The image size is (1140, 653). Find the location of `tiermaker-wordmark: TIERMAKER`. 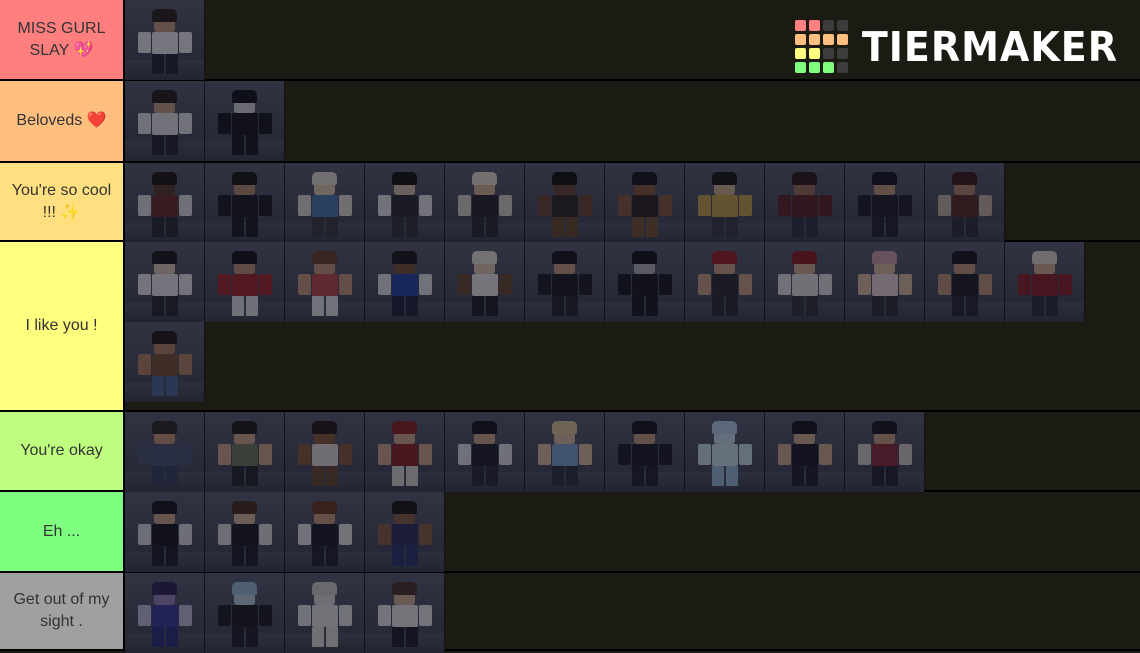

tiermaker-wordmark: TIERMAKER is located at coordinates (989, 46).